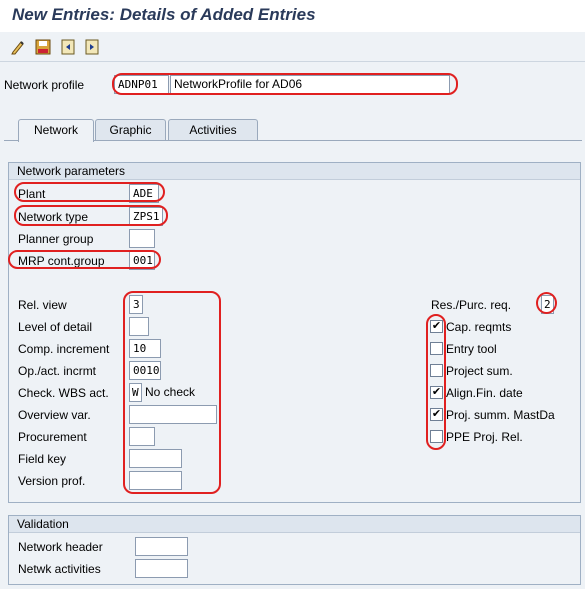  What do you see at coordinates (43, 47) in the screenshot?
I see `save-icon` at bounding box center [43, 47].